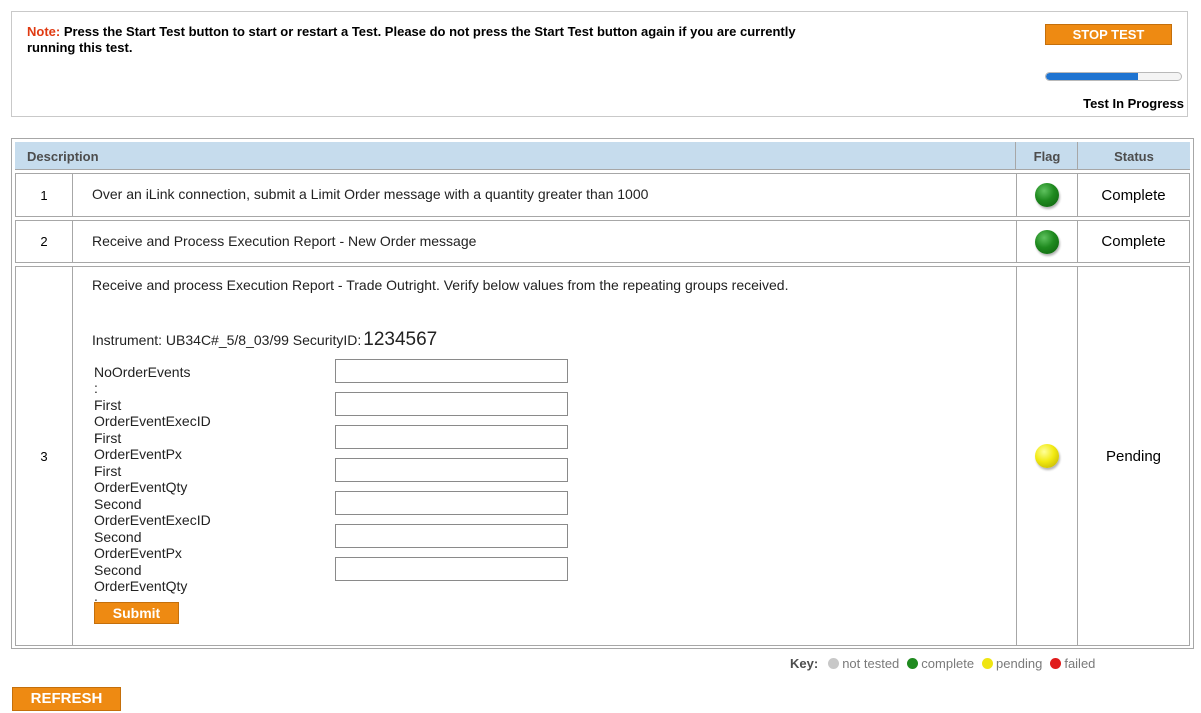  Describe the element at coordinates (602, 156) in the screenshot. I see `table-header: Description Flag Status` at that location.